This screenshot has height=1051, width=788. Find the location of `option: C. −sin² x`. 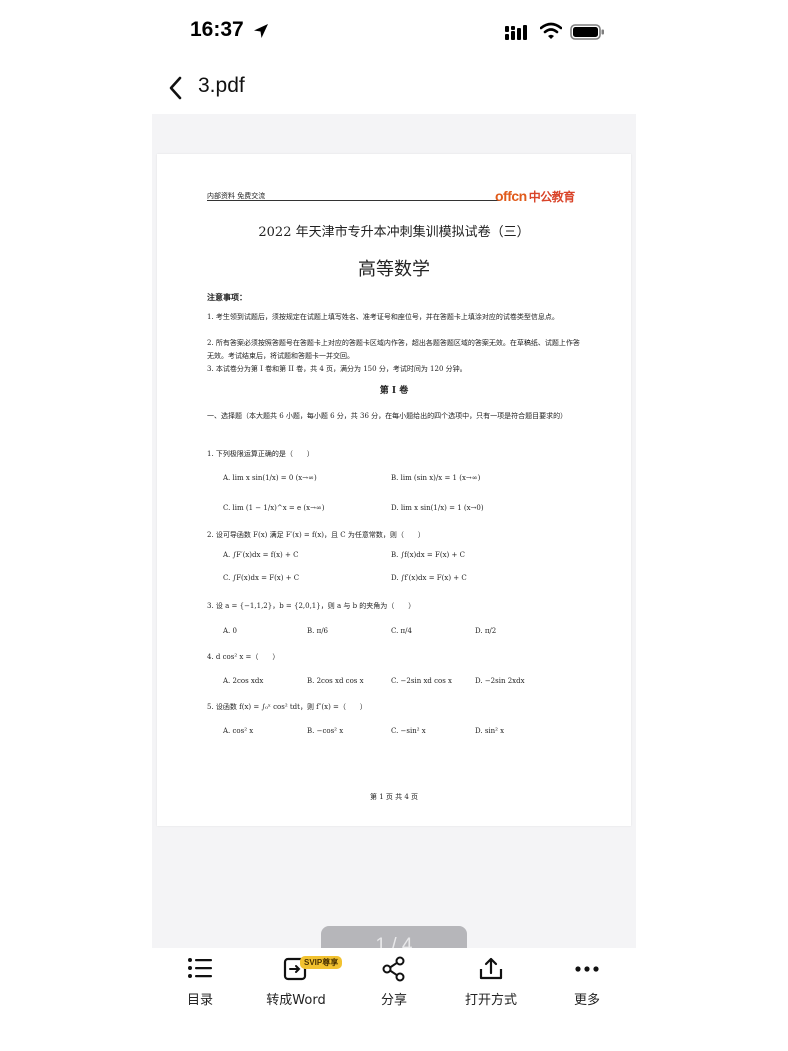

option: C. −sin² x is located at coordinates (408, 731).